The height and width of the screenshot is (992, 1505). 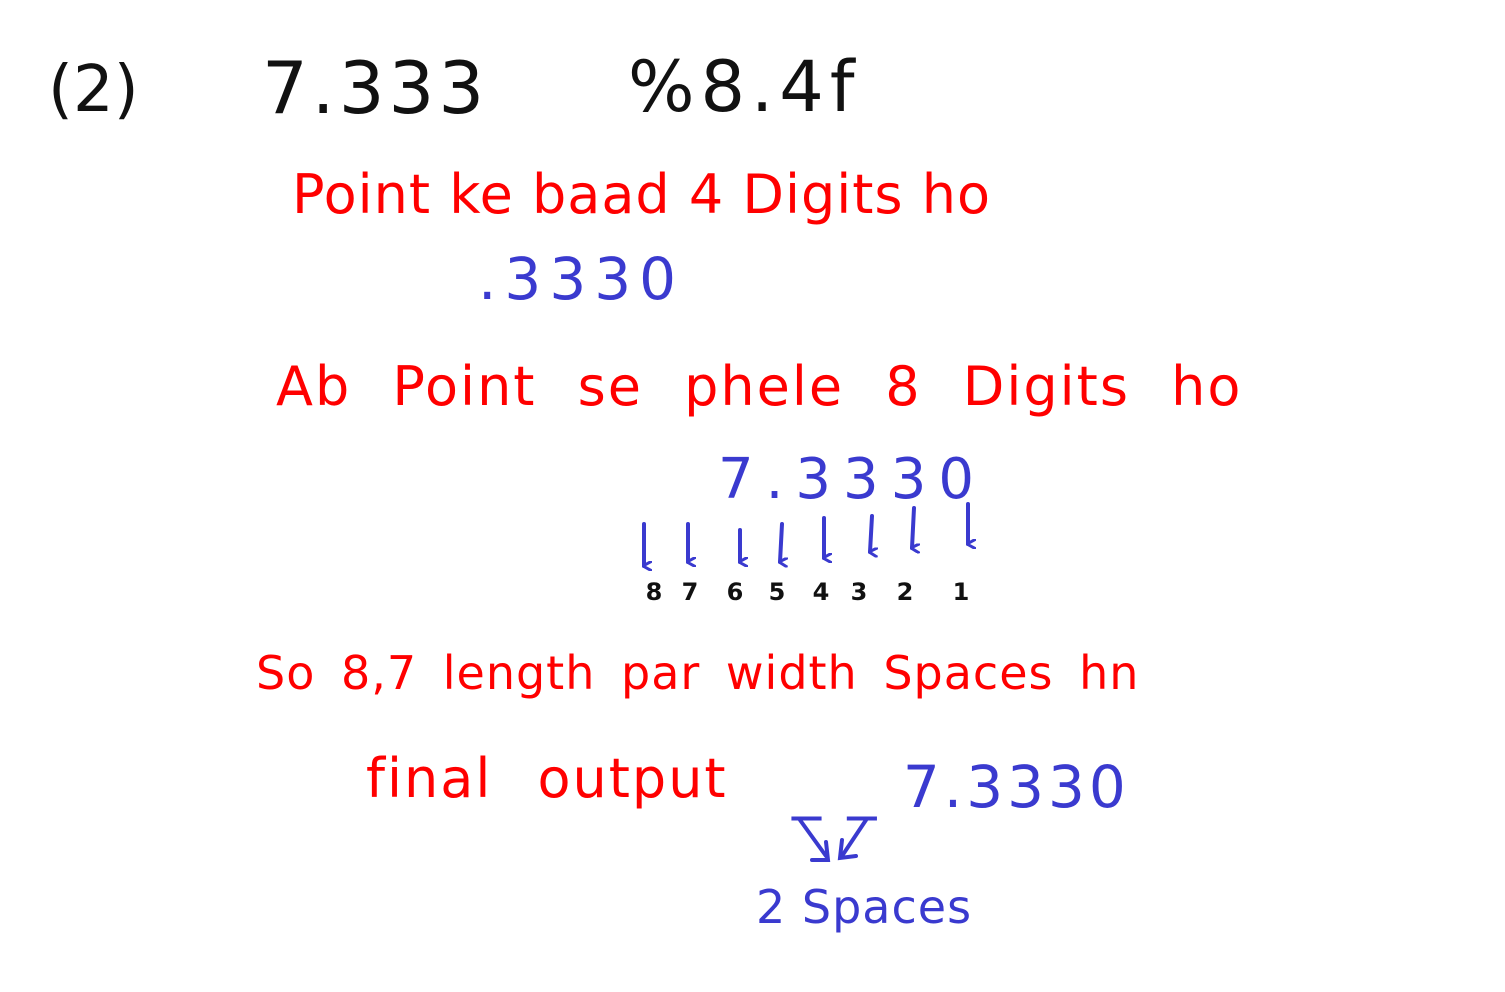 What do you see at coordinates (961, 592) in the screenshot?
I see `position-label-1: 1` at bounding box center [961, 592].